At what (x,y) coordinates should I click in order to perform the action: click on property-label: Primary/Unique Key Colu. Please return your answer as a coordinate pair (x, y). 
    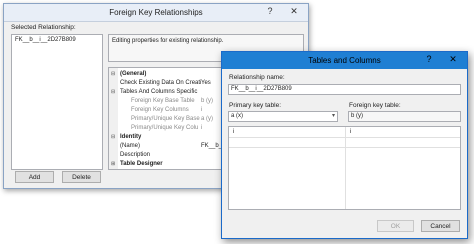
    Looking at the image, I should click on (165, 128).